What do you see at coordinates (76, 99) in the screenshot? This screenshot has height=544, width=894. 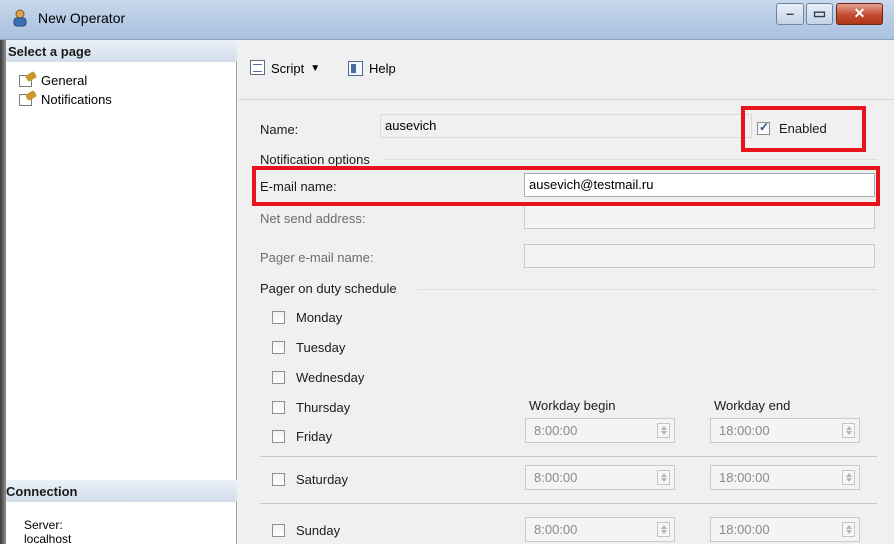 I see `nav-item-label: Notifications` at bounding box center [76, 99].